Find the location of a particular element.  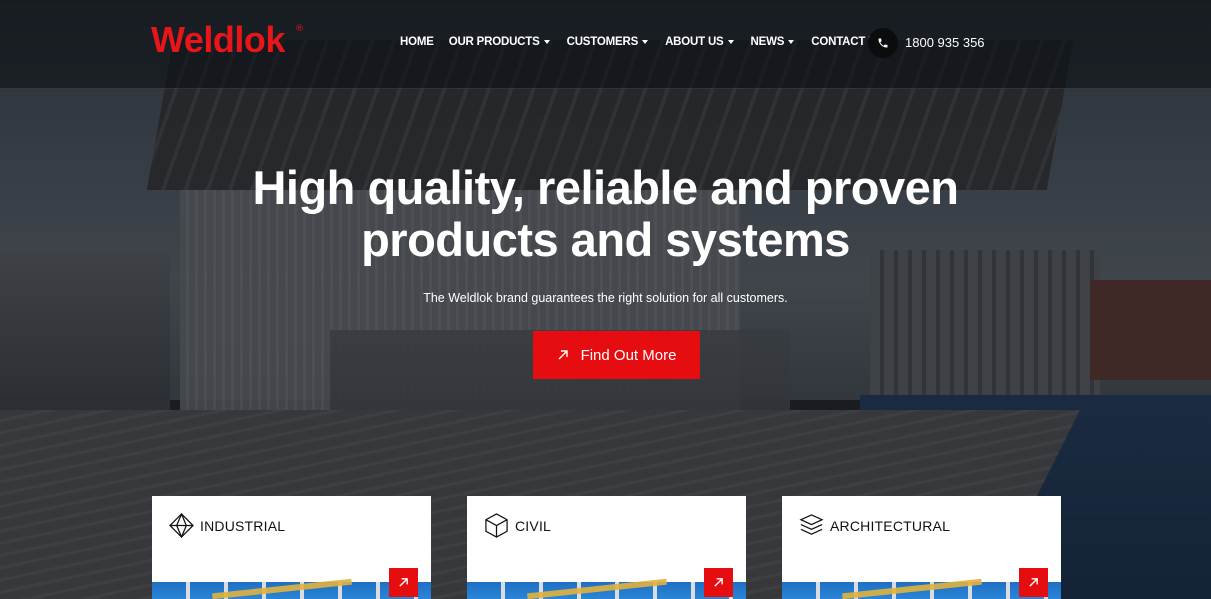

registered-mark: ® is located at coordinates (299, 29).